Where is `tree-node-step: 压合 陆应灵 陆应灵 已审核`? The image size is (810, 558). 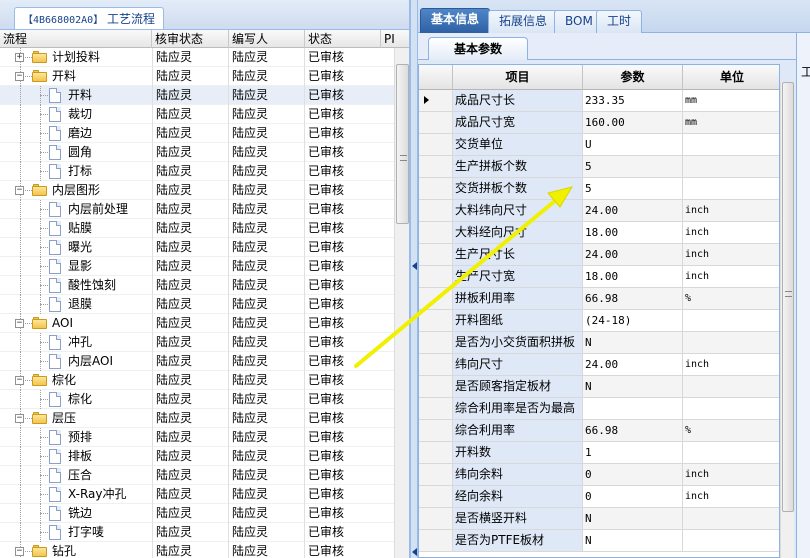 tree-node-step: 压合 陆应灵 陆应灵 已审核 is located at coordinates (197, 475).